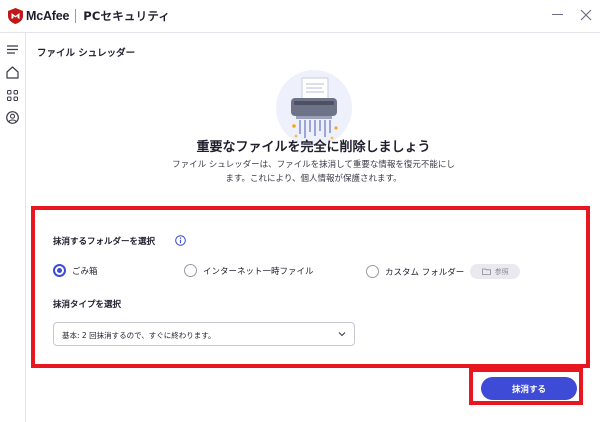 The image size is (600, 422). What do you see at coordinates (425, 272) in the screenshot?
I see `radio-label: カスタム フォルダー` at bounding box center [425, 272].